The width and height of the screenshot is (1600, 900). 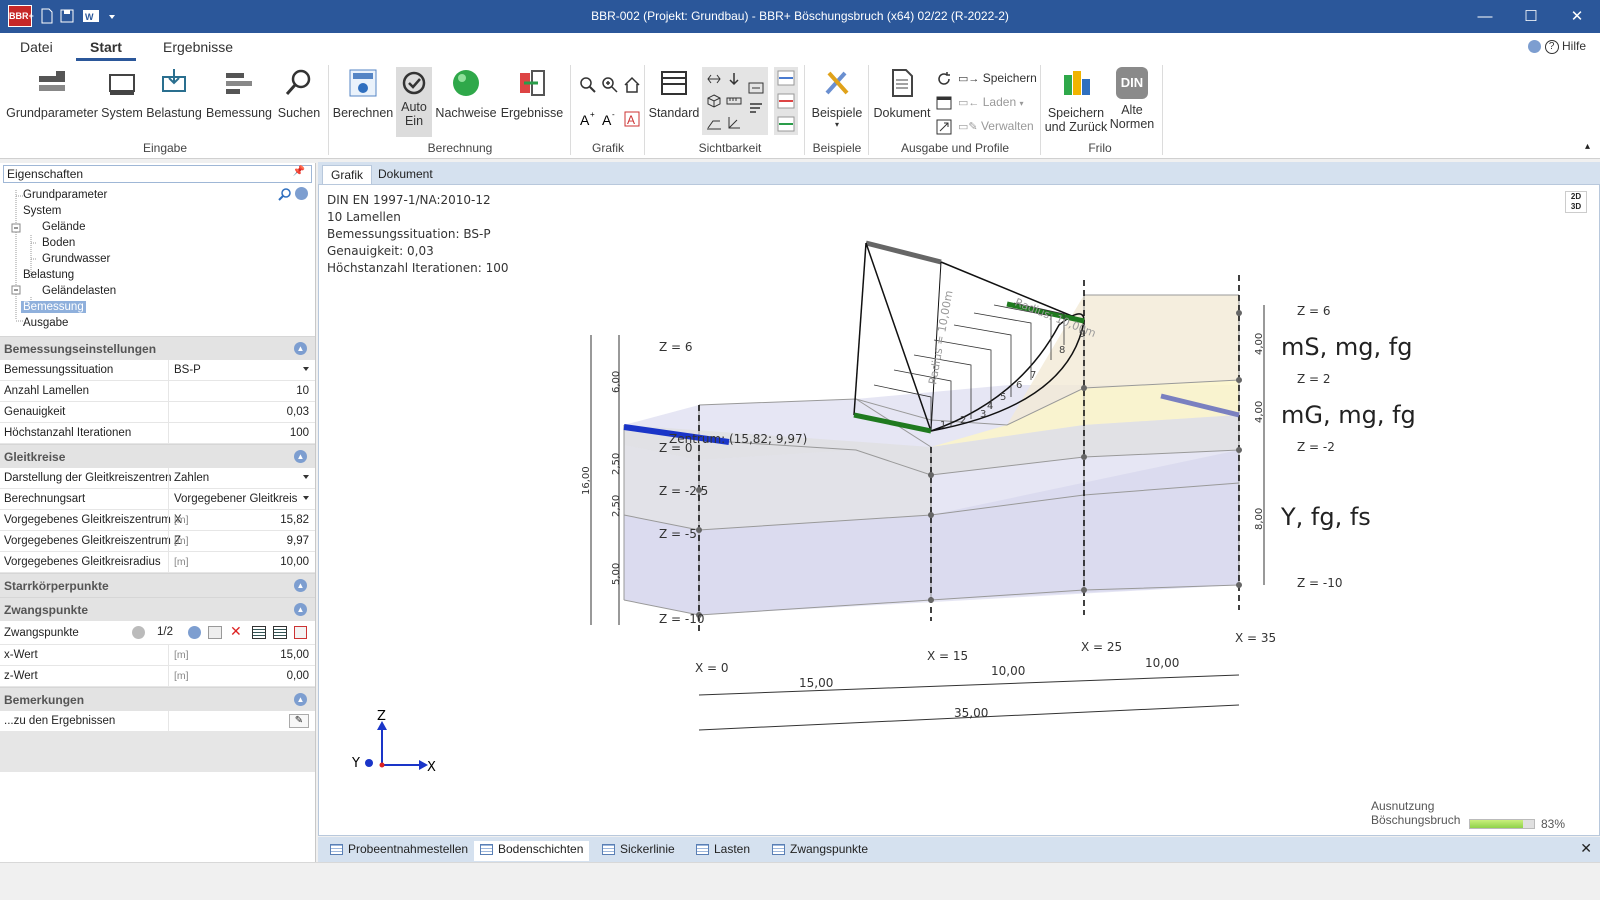 I want to click on layer-green-icon, so click(x=786, y=124).